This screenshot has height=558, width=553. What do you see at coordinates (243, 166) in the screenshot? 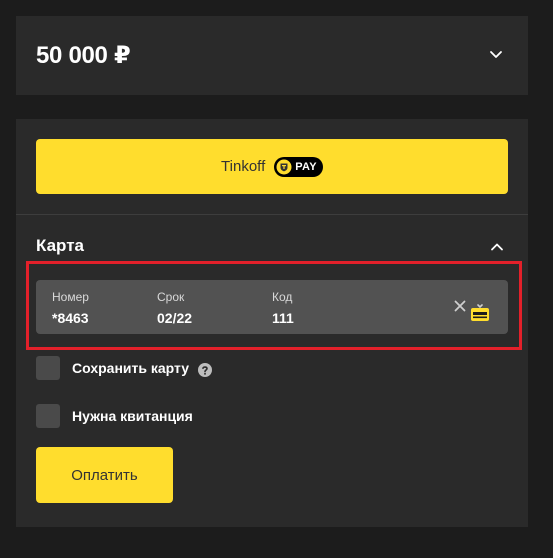
I see `tinkoff-pay-label: Tinkoff` at bounding box center [243, 166].